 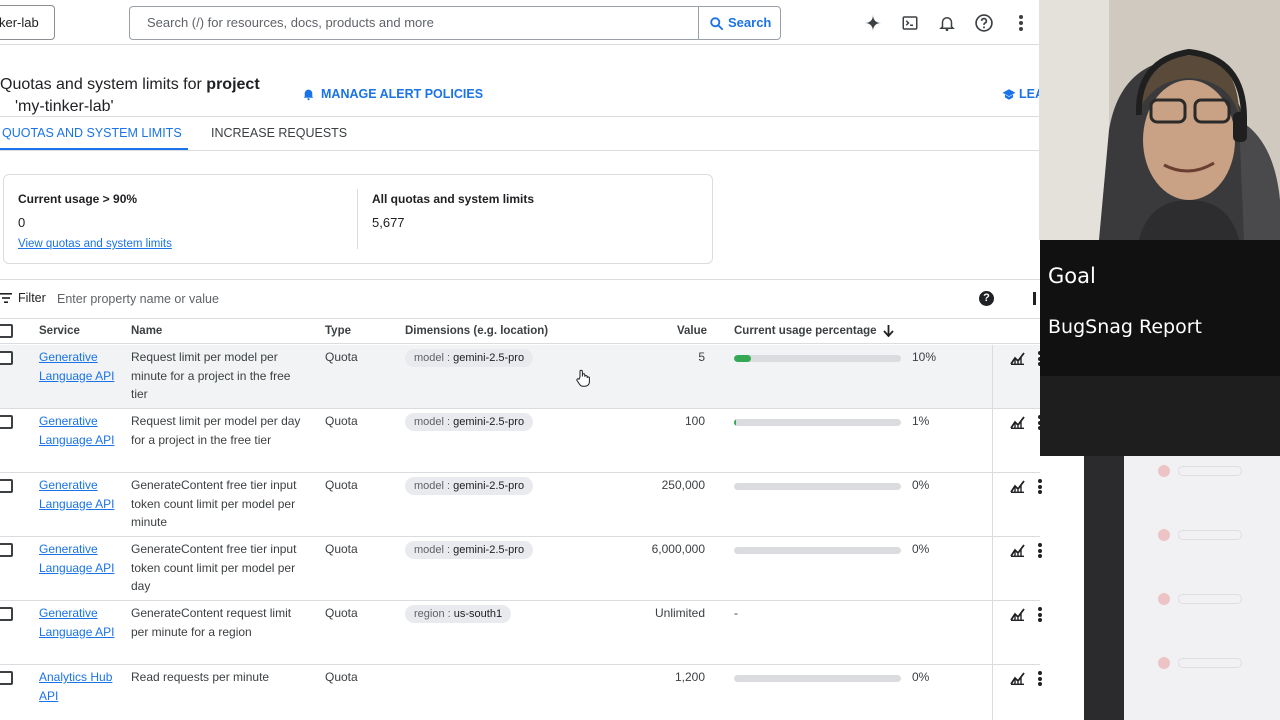 I want to click on column-header-dimensions: Dimensions (e.g. location), so click(x=476, y=331).